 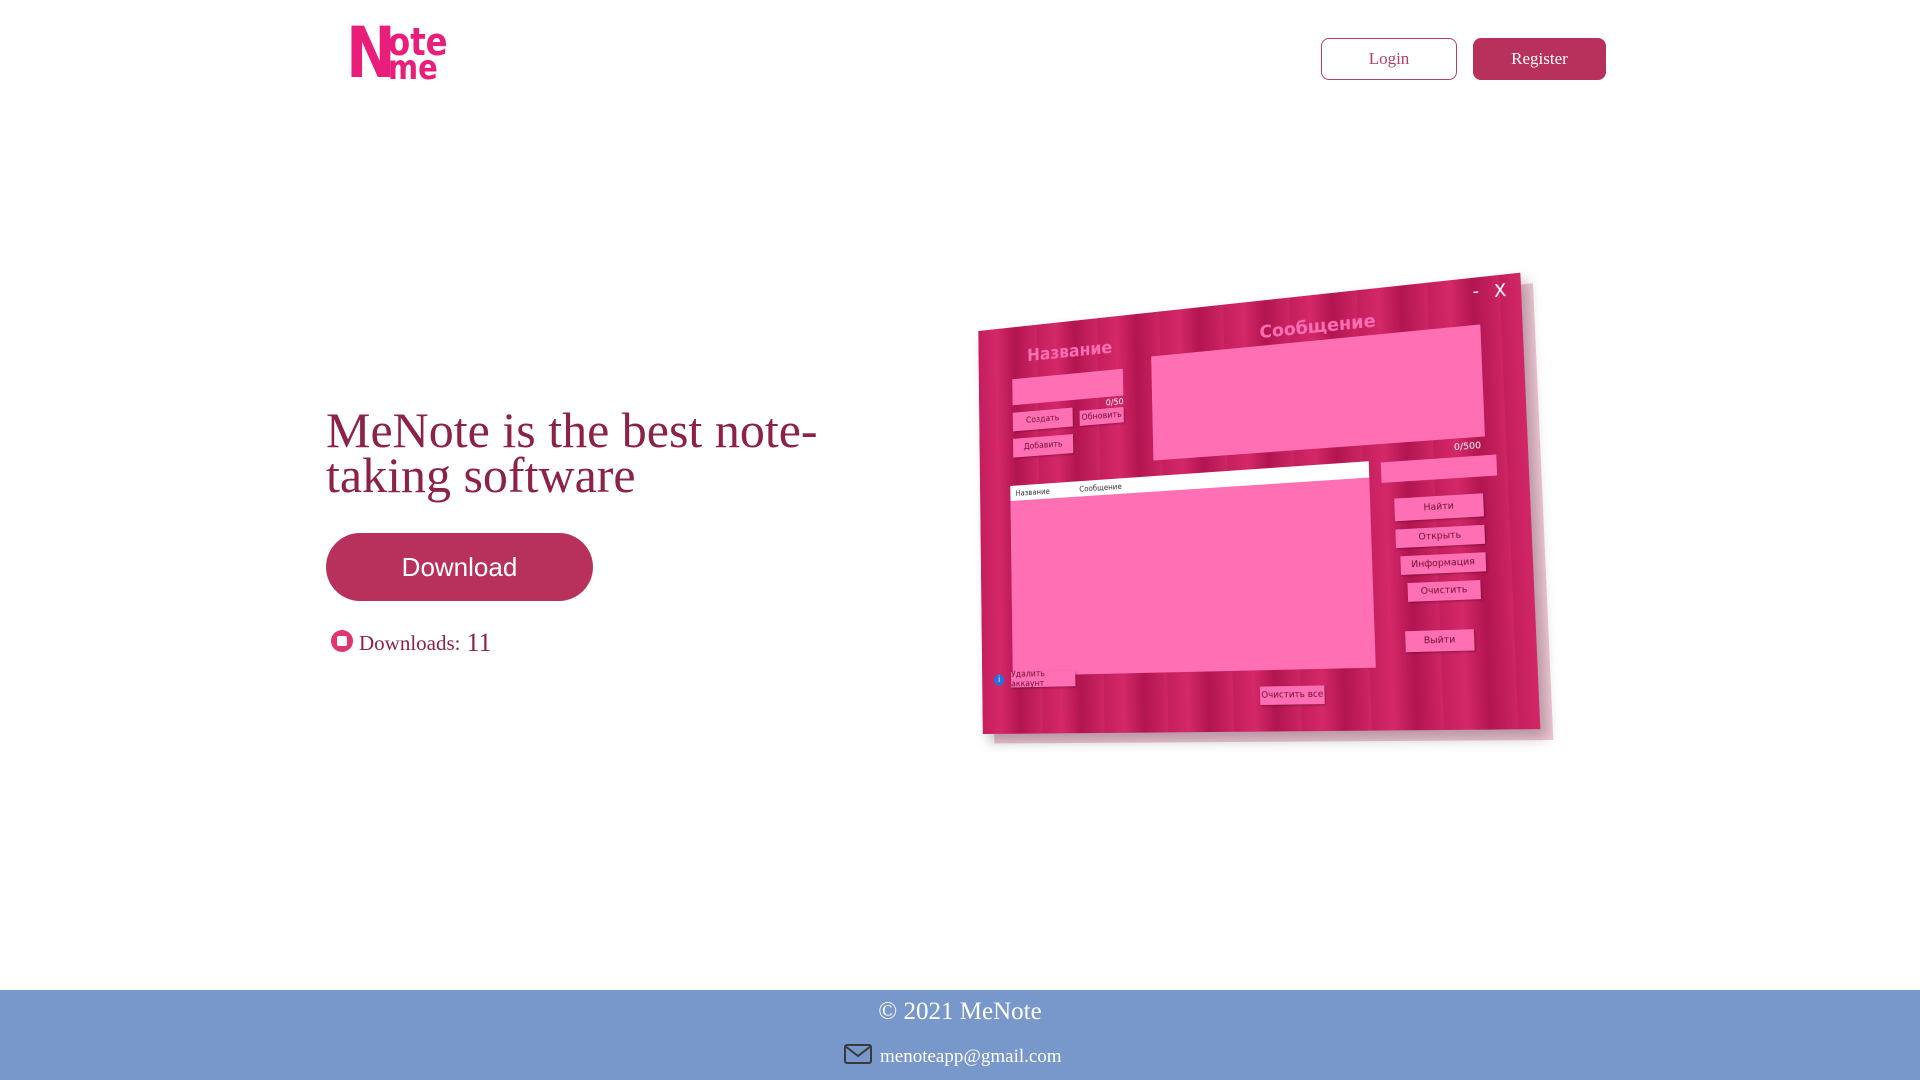 What do you see at coordinates (960, 1011) in the screenshot?
I see `copyright-text: © 2021 MeNote` at bounding box center [960, 1011].